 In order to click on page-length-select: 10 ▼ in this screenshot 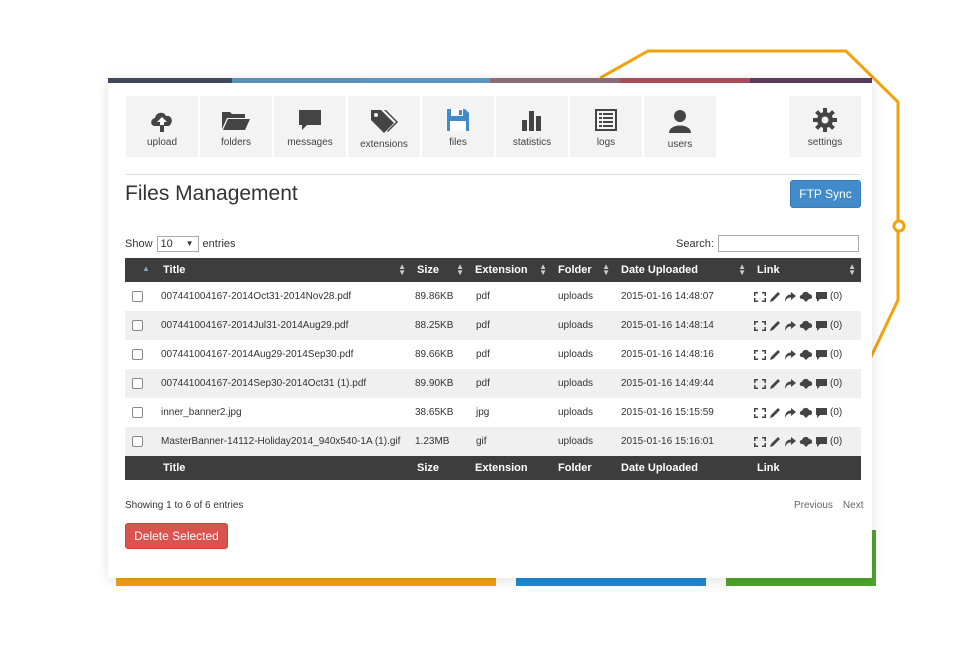, I will do `click(177, 244)`.